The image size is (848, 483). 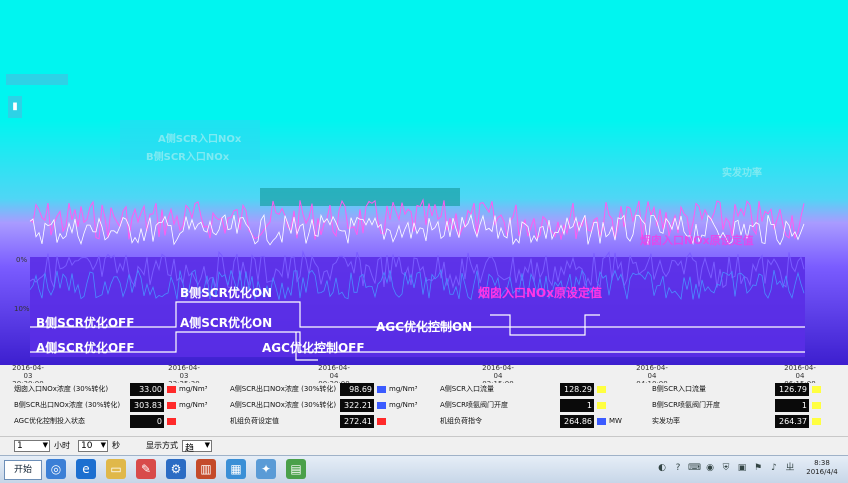 What do you see at coordinates (61, 389) in the screenshot?
I see `cell-label: 烟囱入口NOx浓度 (30%转化)` at bounding box center [61, 389].